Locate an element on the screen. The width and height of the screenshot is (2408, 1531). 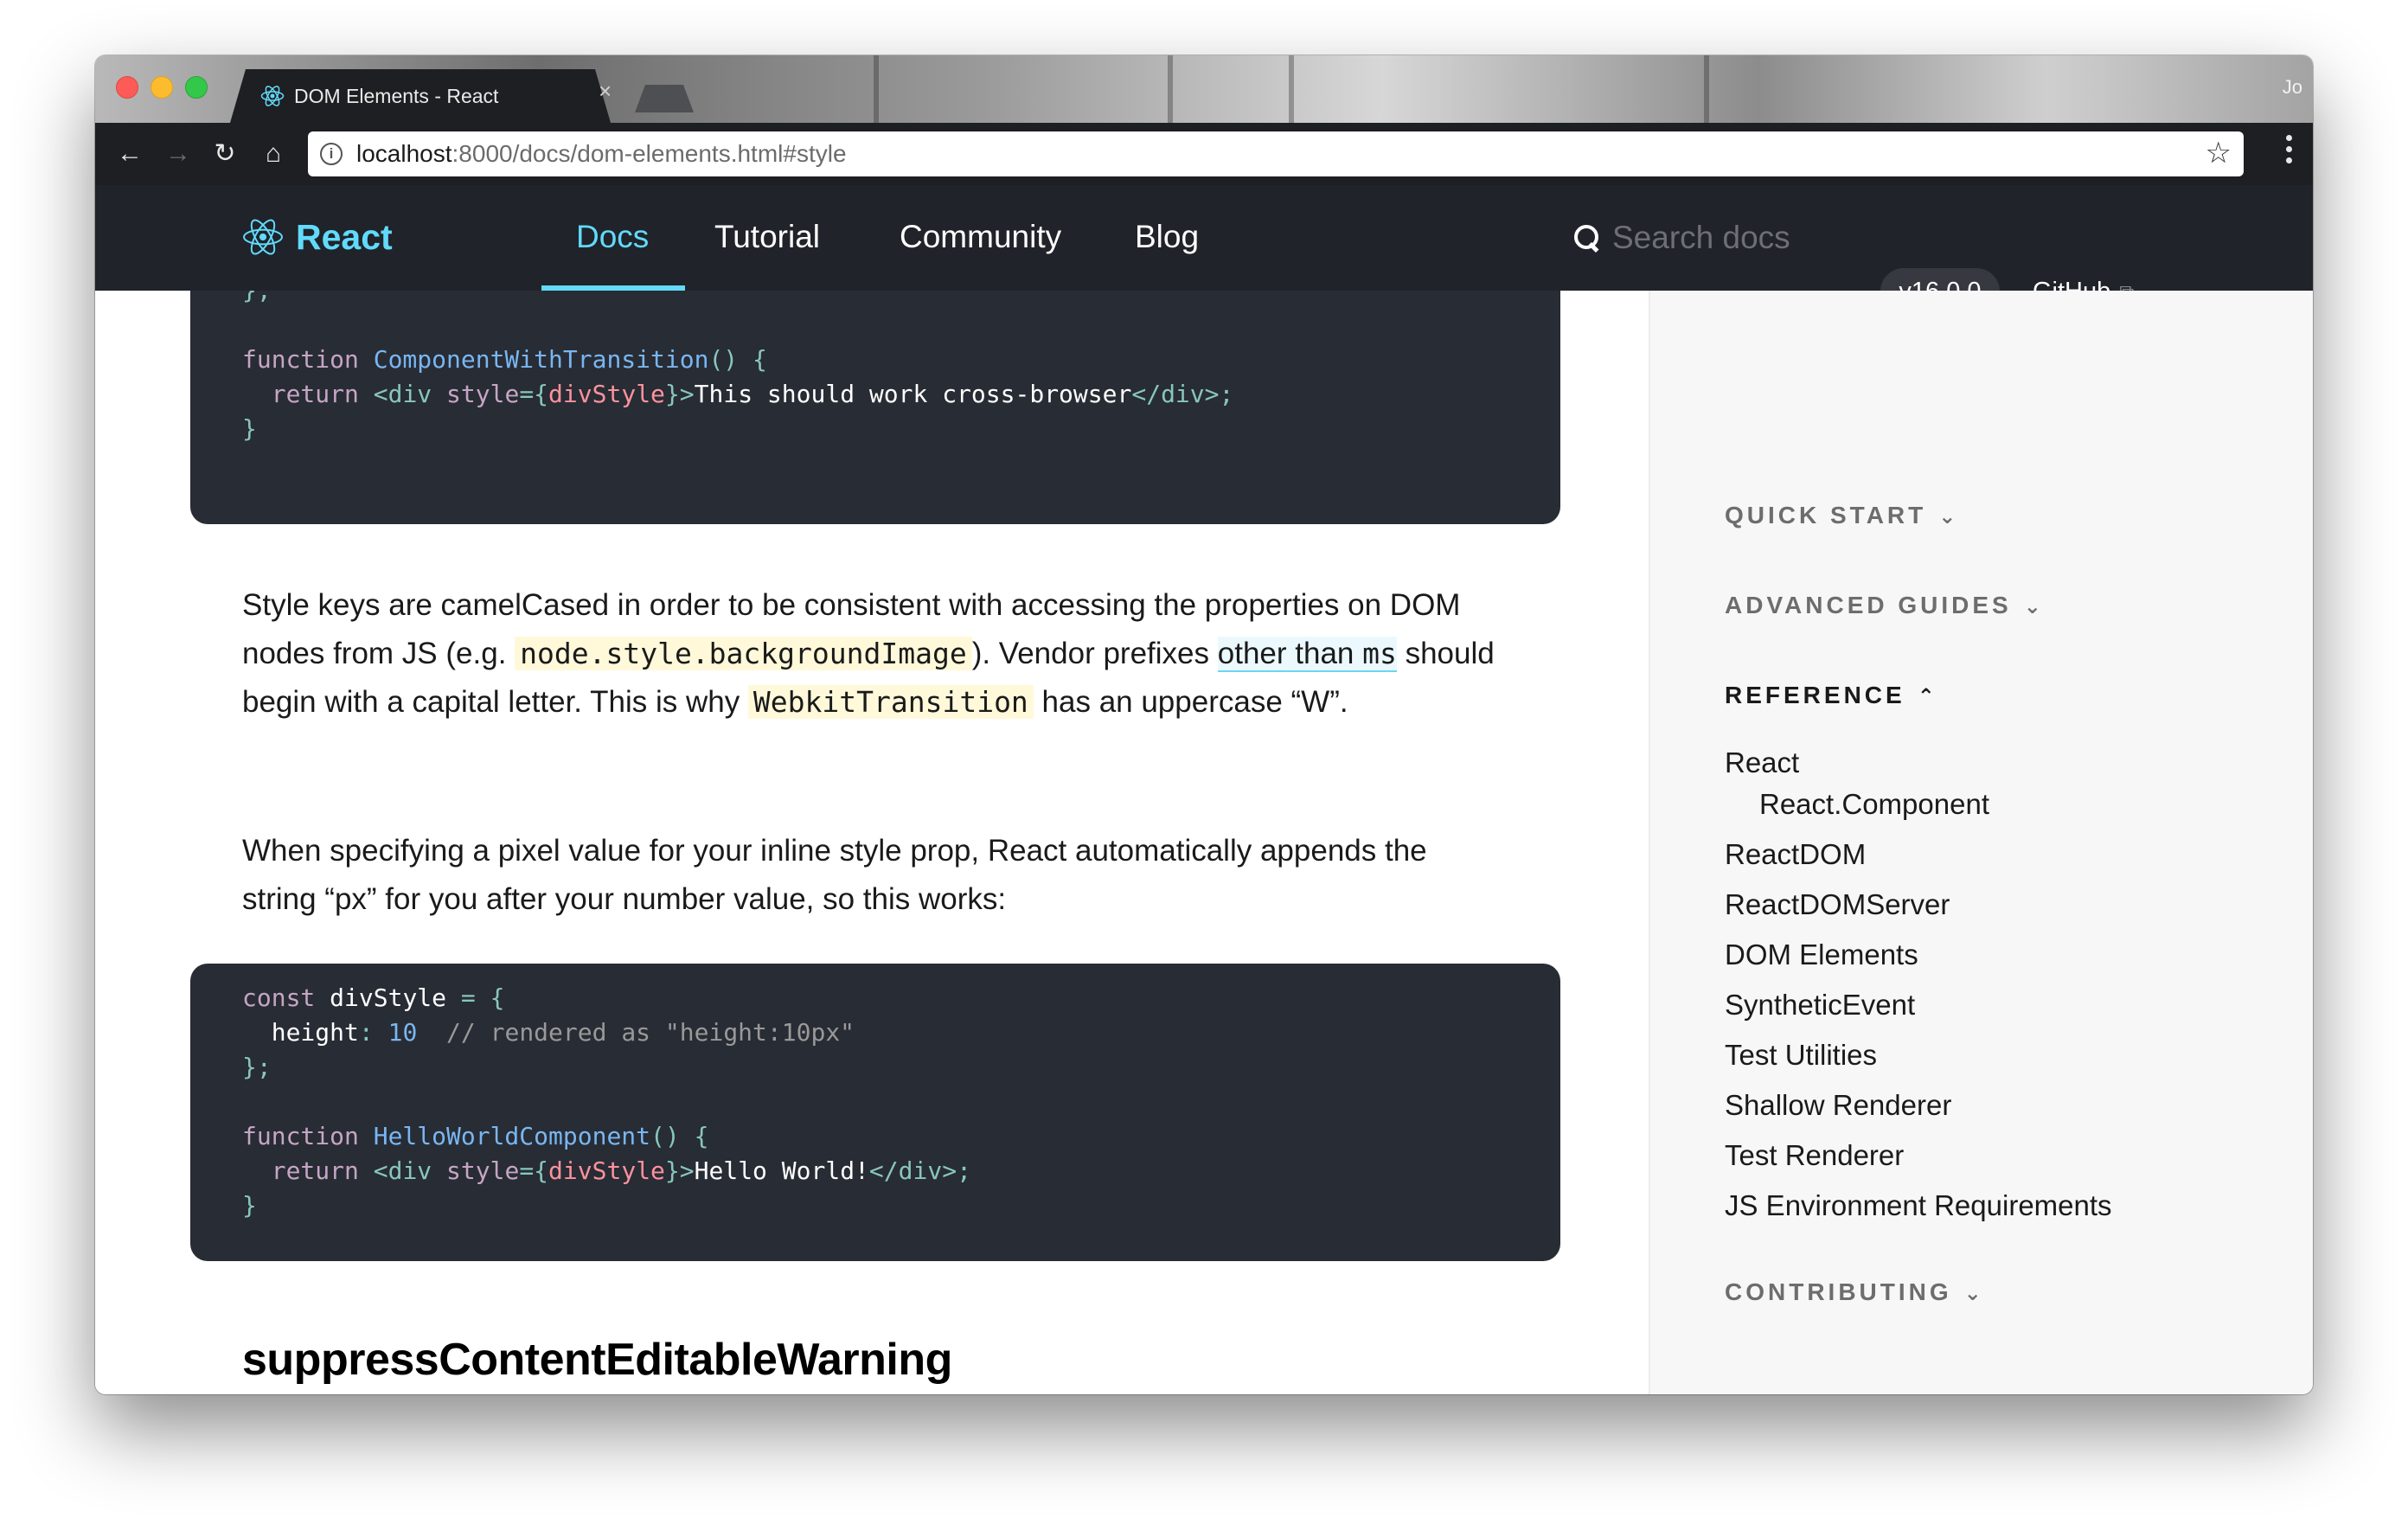
nav-tutorial: Tutorial is located at coordinates (767, 251).